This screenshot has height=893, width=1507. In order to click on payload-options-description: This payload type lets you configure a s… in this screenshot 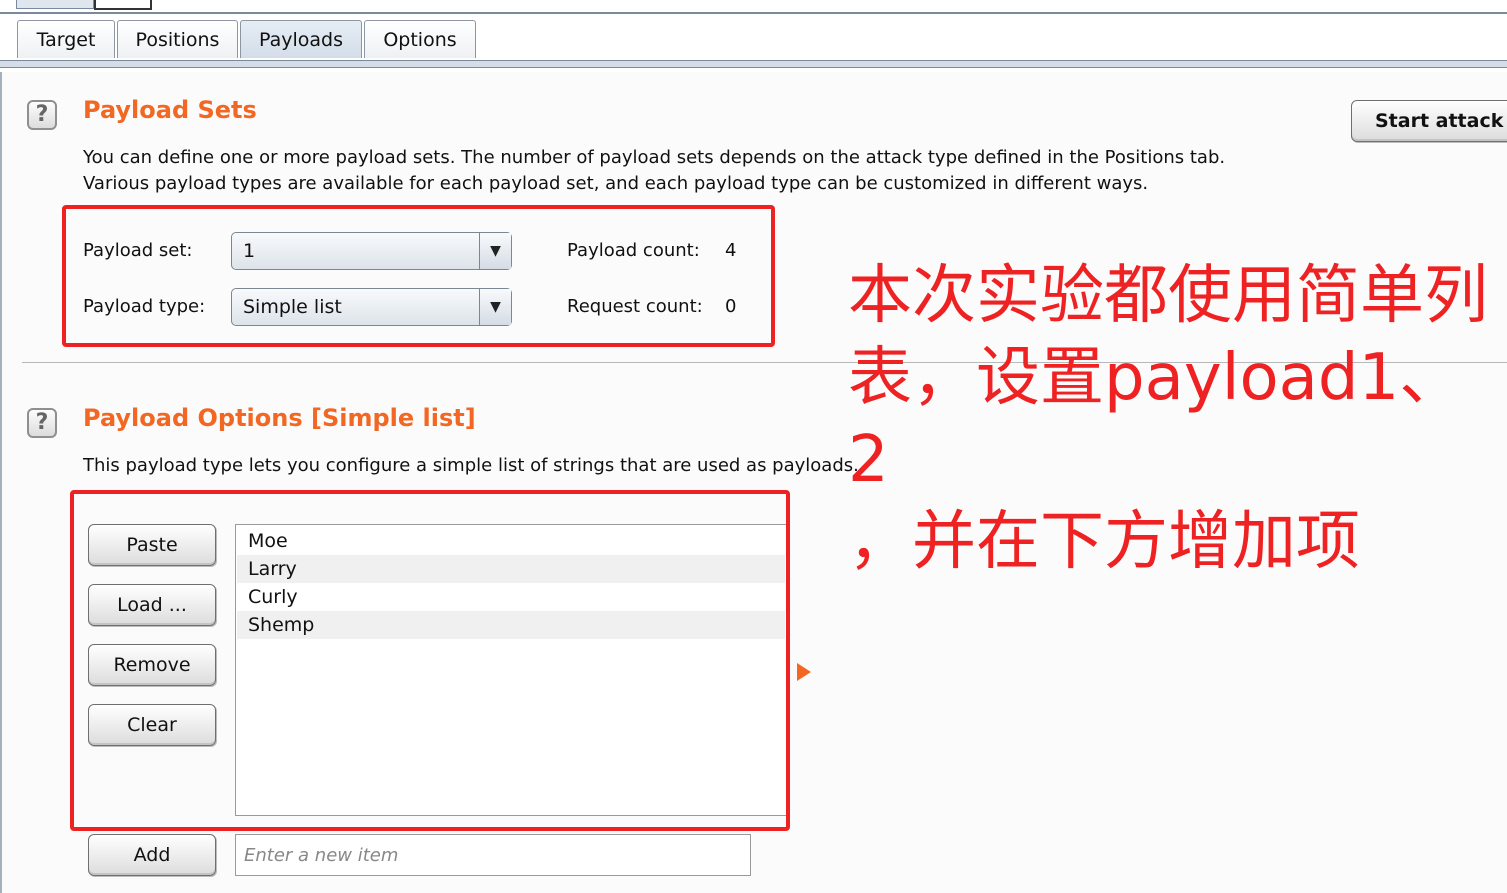, I will do `click(471, 465)`.